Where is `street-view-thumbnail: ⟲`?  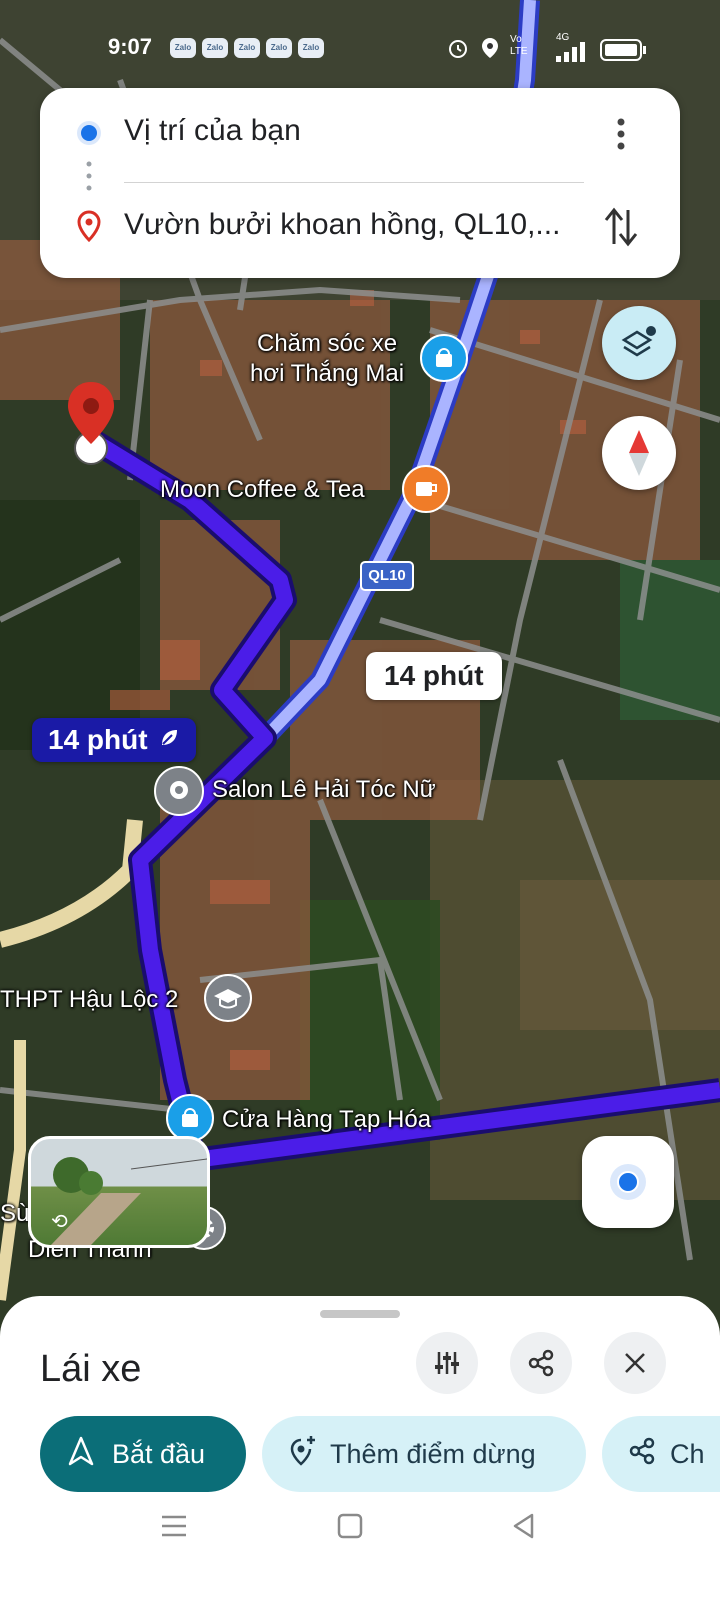 street-view-thumbnail: ⟲ is located at coordinates (119, 1192).